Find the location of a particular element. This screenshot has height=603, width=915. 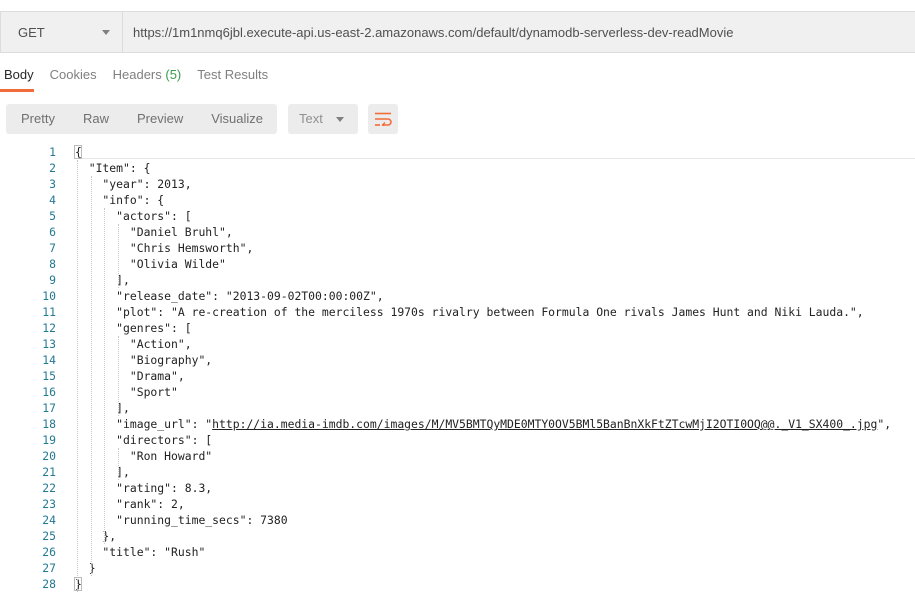

code-line: 1{ is located at coordinates (457, 152).